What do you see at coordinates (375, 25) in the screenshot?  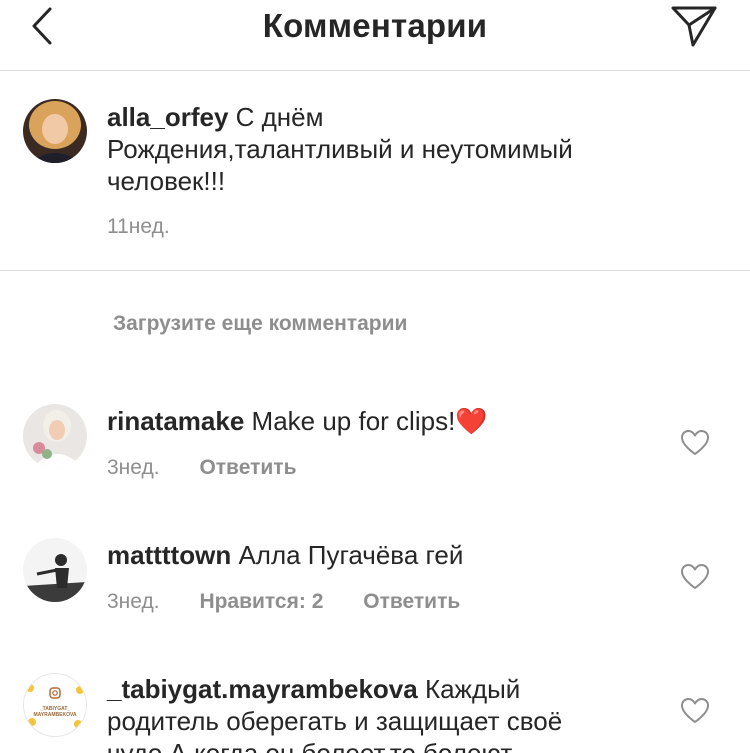 I see `page-title: Комментарии` at bounding box center [375, 25].